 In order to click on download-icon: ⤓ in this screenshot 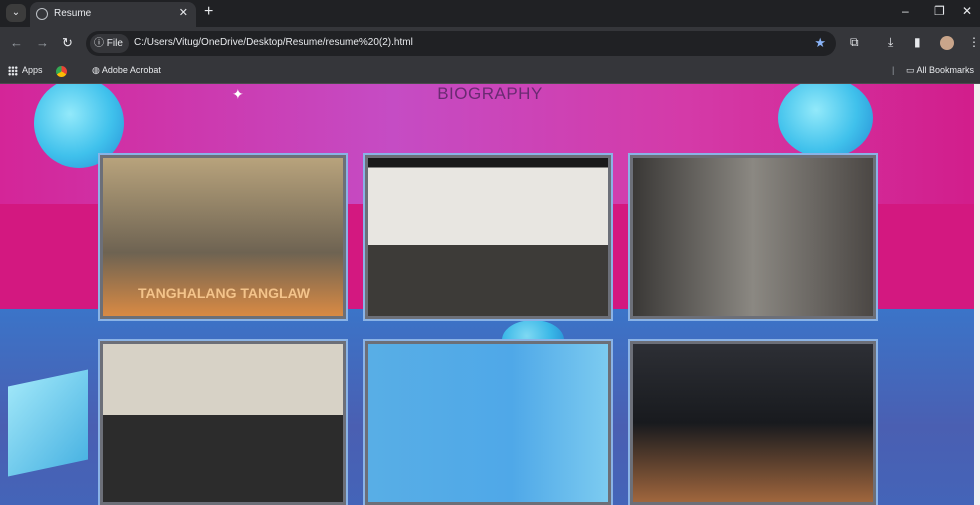, I will do `click(890, 42)`.